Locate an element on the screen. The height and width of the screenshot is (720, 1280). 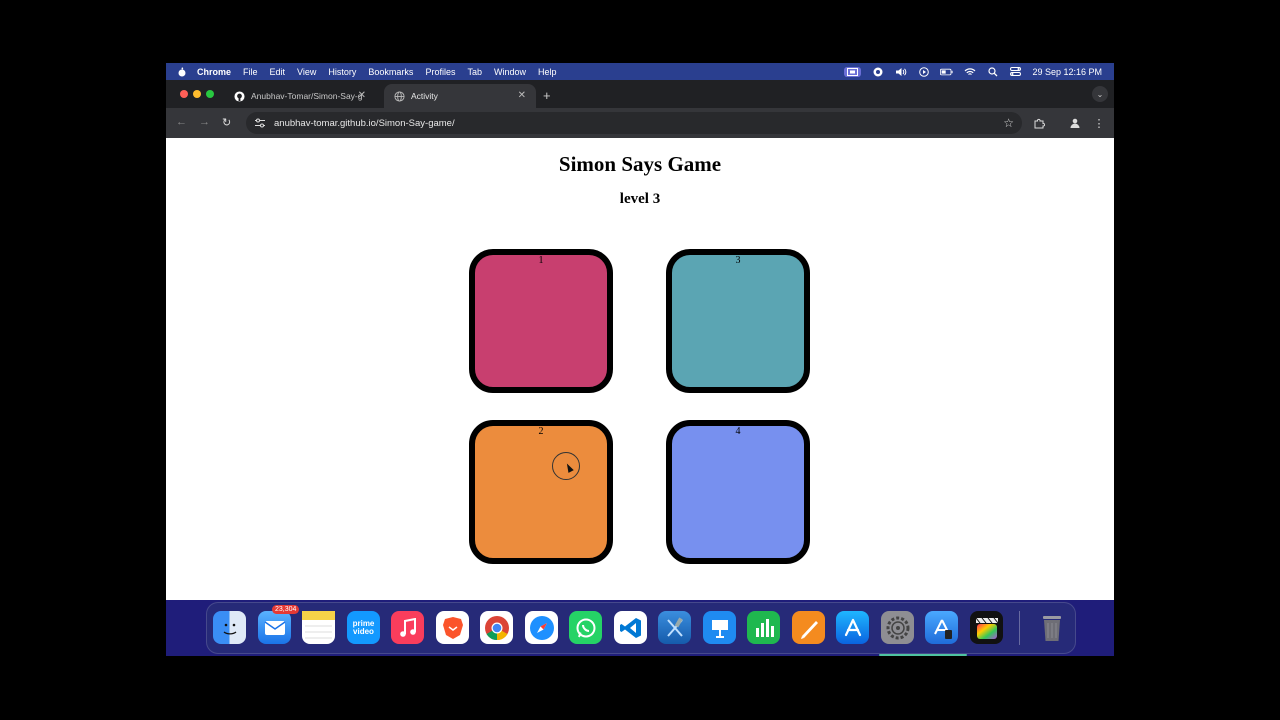
finder-icon is located at coordinates (229, 627).